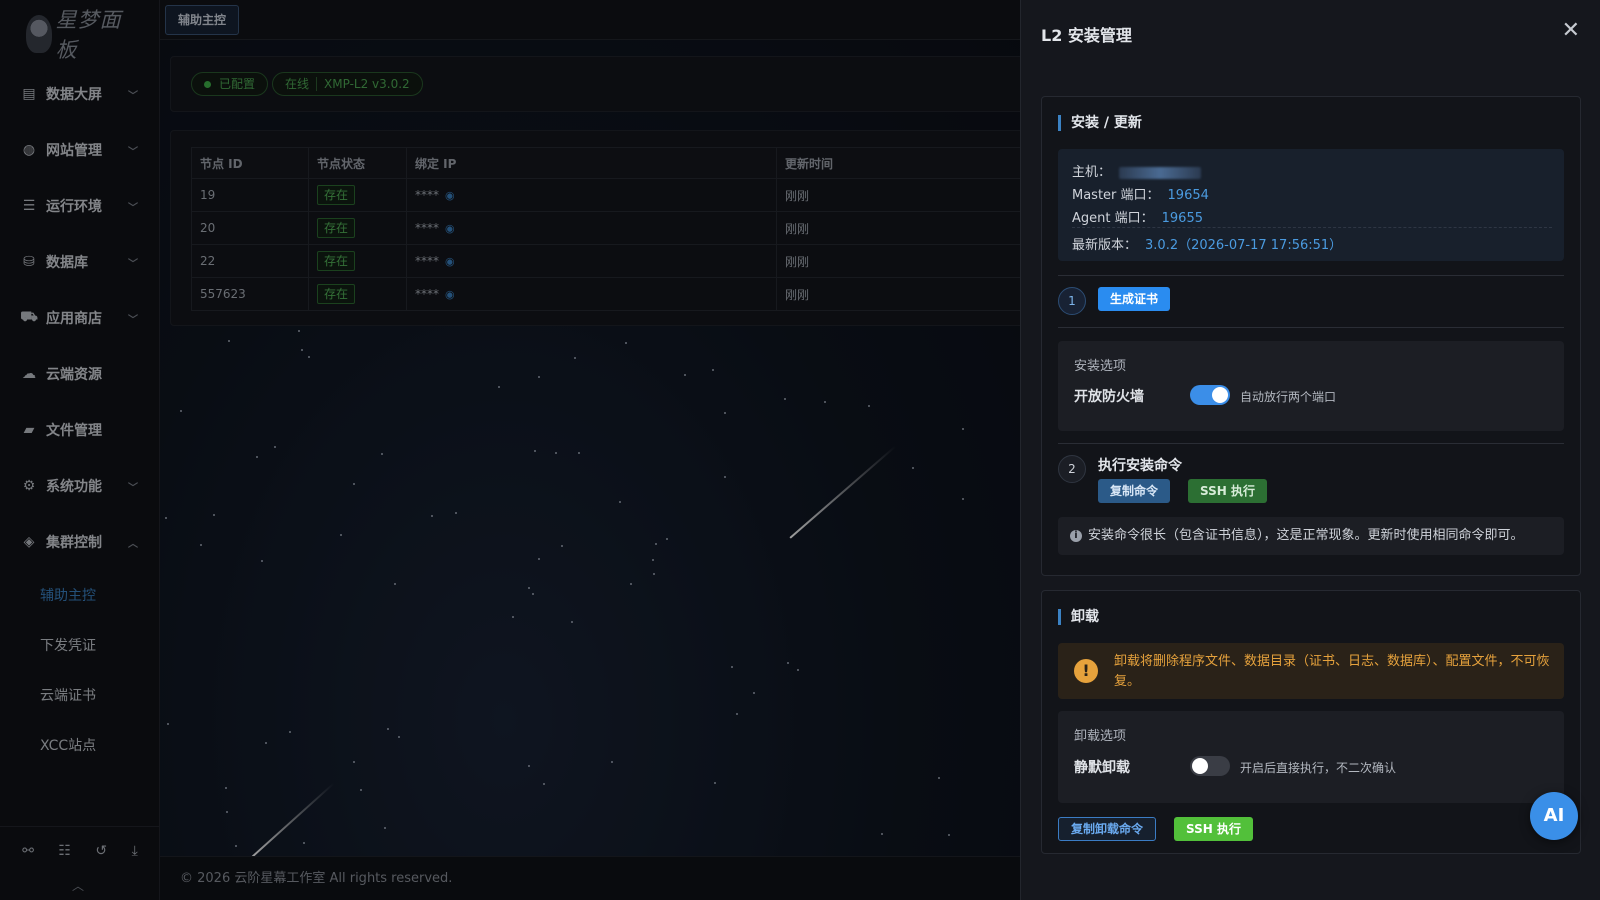 The height and width of the screenshot is (900, 1600). Describe the element at coordinates (1113, 218) in the screenshot. I see `agent-port-label: Agent 端口：` at that location.